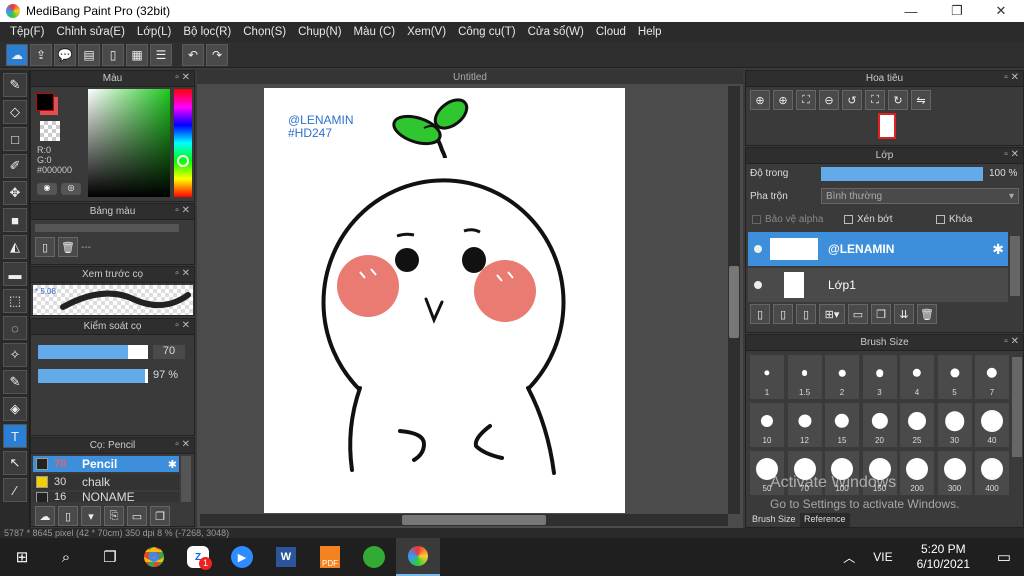  I want to click on brush-size-cell: 200, so click(917, 473).